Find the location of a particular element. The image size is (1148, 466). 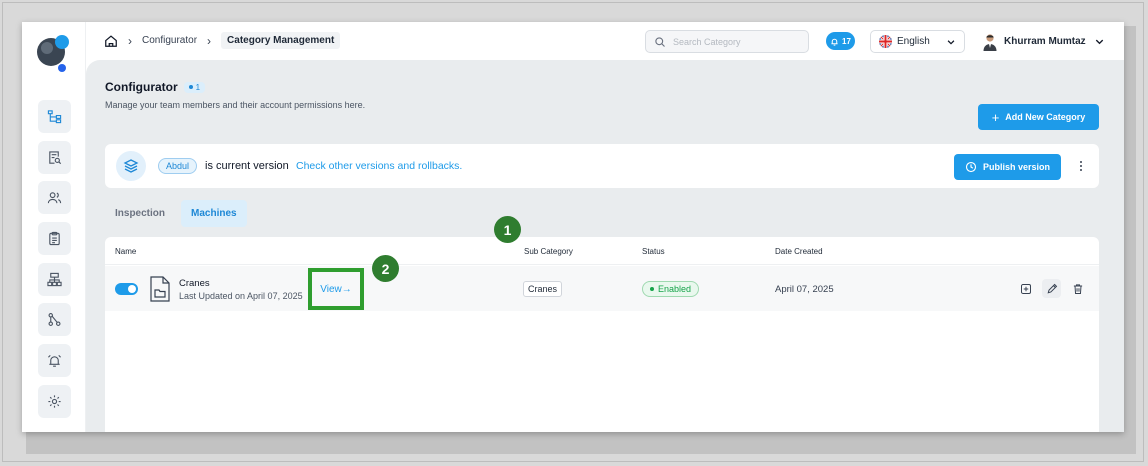

gear-icon is located at coordinates (54, 401).